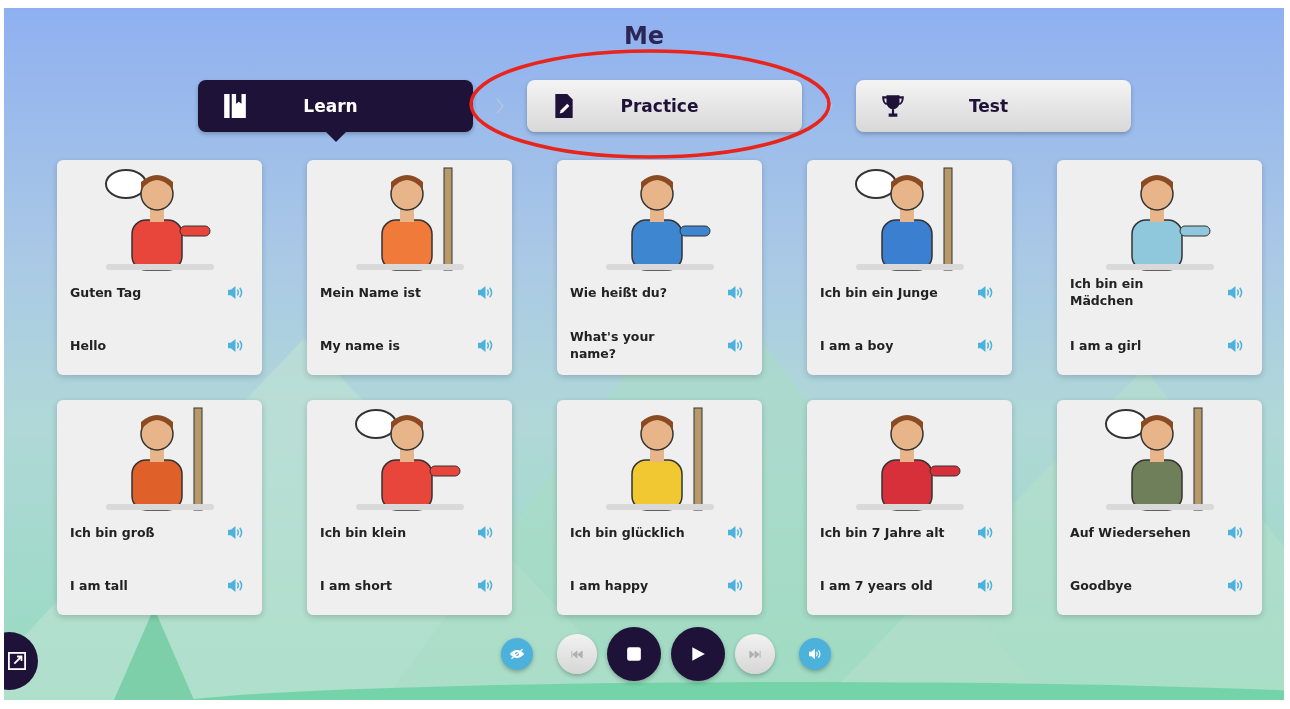 This screenshot has height=709, width=1290. What do you see at coordinates (857, 345) in the screenshot?
I see `english-phrase: I am a boy` at bounding box center [857, 345].